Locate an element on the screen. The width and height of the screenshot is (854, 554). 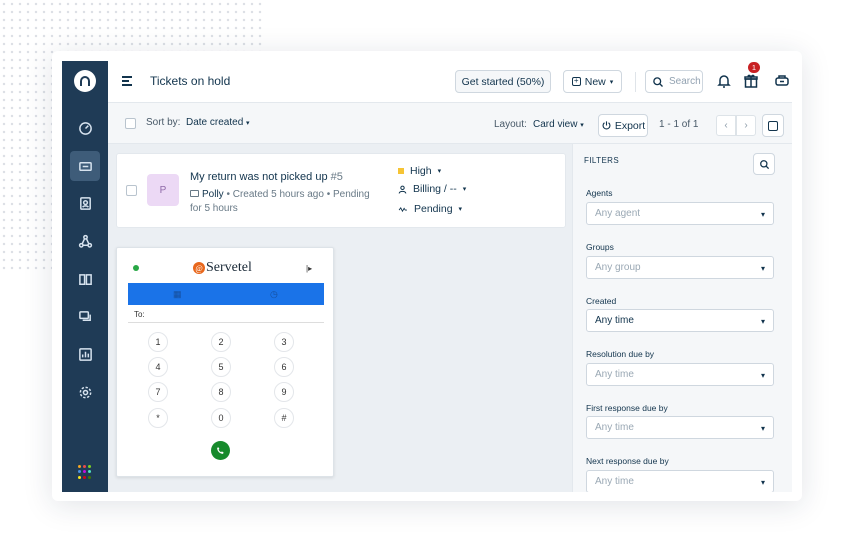
select-all-checkbox is located at coordinates (130, 123).